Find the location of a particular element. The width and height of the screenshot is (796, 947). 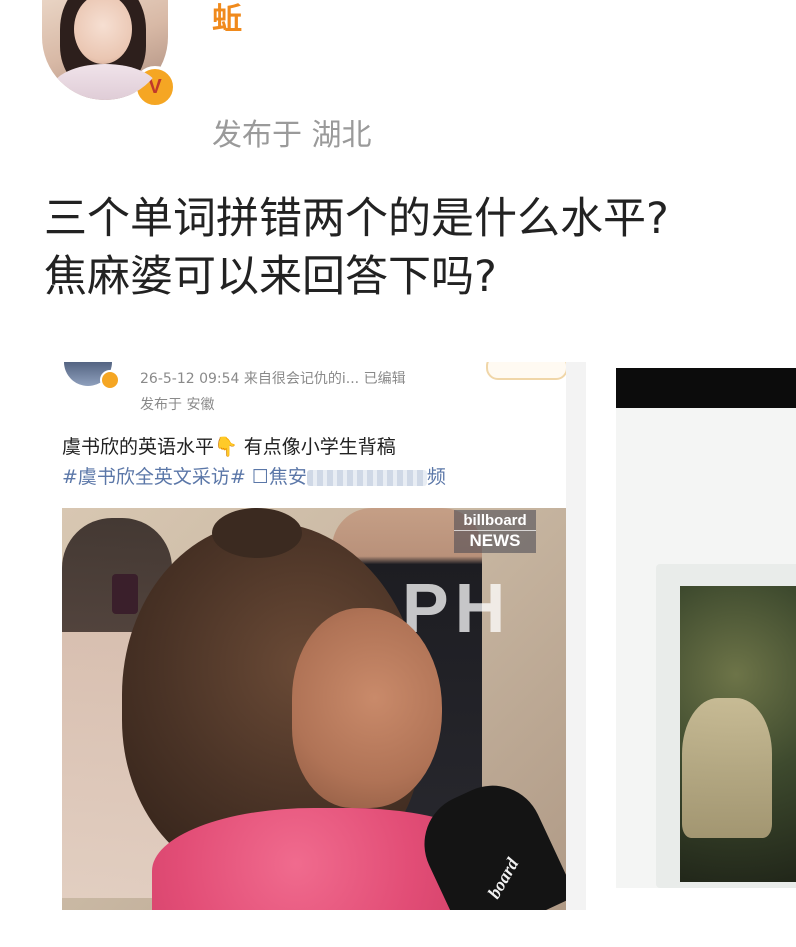

subject-face is located at coordinates (367, 708).